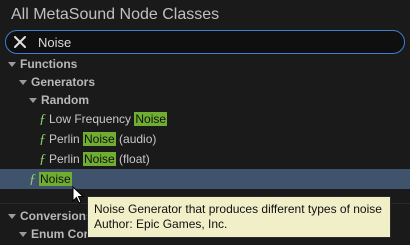  What do you see at coordinates (205, 139) in the screenshot?
I see `list-item-perlin-noise-audio: ƒ Perlin Noise (audio)` at bounding box center [205, 139].